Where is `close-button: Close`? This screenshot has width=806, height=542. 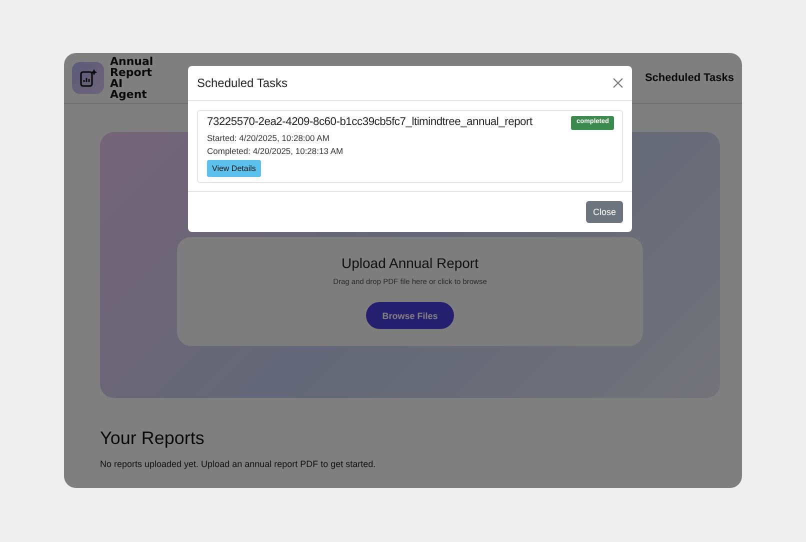
close-button: Close is located at coordinates (604, 212).